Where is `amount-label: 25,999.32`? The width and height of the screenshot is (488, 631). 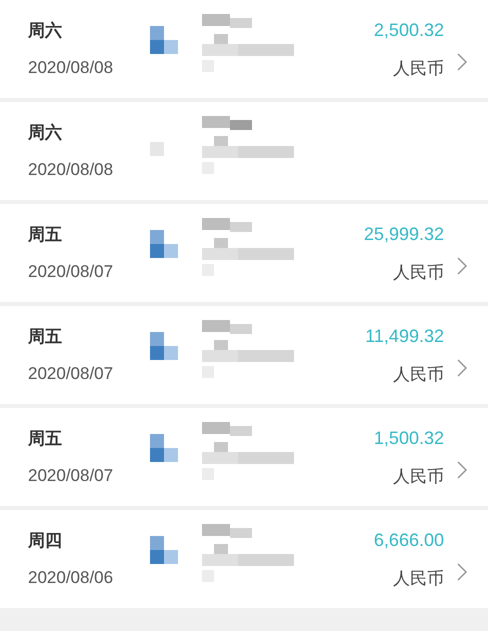 amount-label: 25,999.32 is located at coordinates (404, 234).